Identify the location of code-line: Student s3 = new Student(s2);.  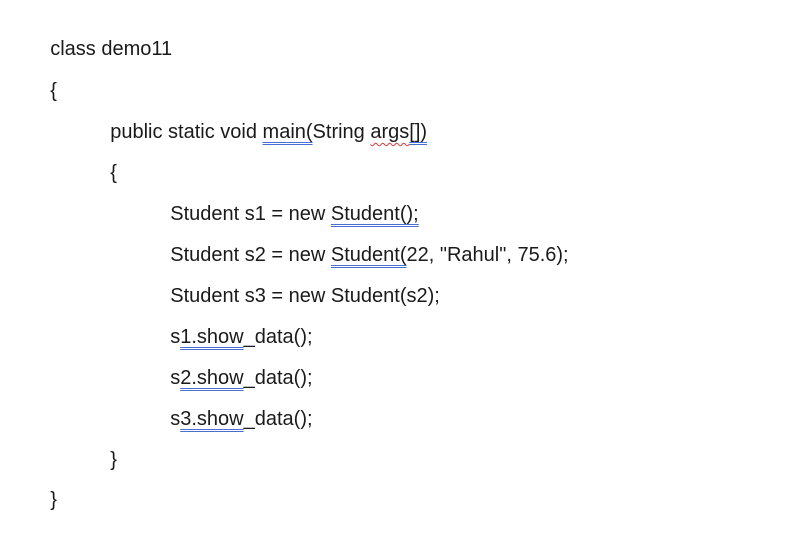
(294, 283).